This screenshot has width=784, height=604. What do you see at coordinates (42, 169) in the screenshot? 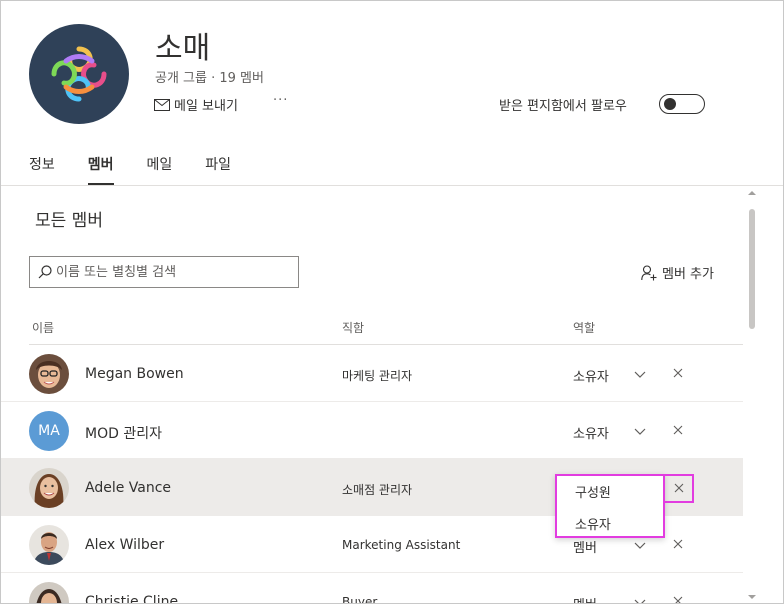
I see `tab-about: 정보` at bounding box center [42, 169].